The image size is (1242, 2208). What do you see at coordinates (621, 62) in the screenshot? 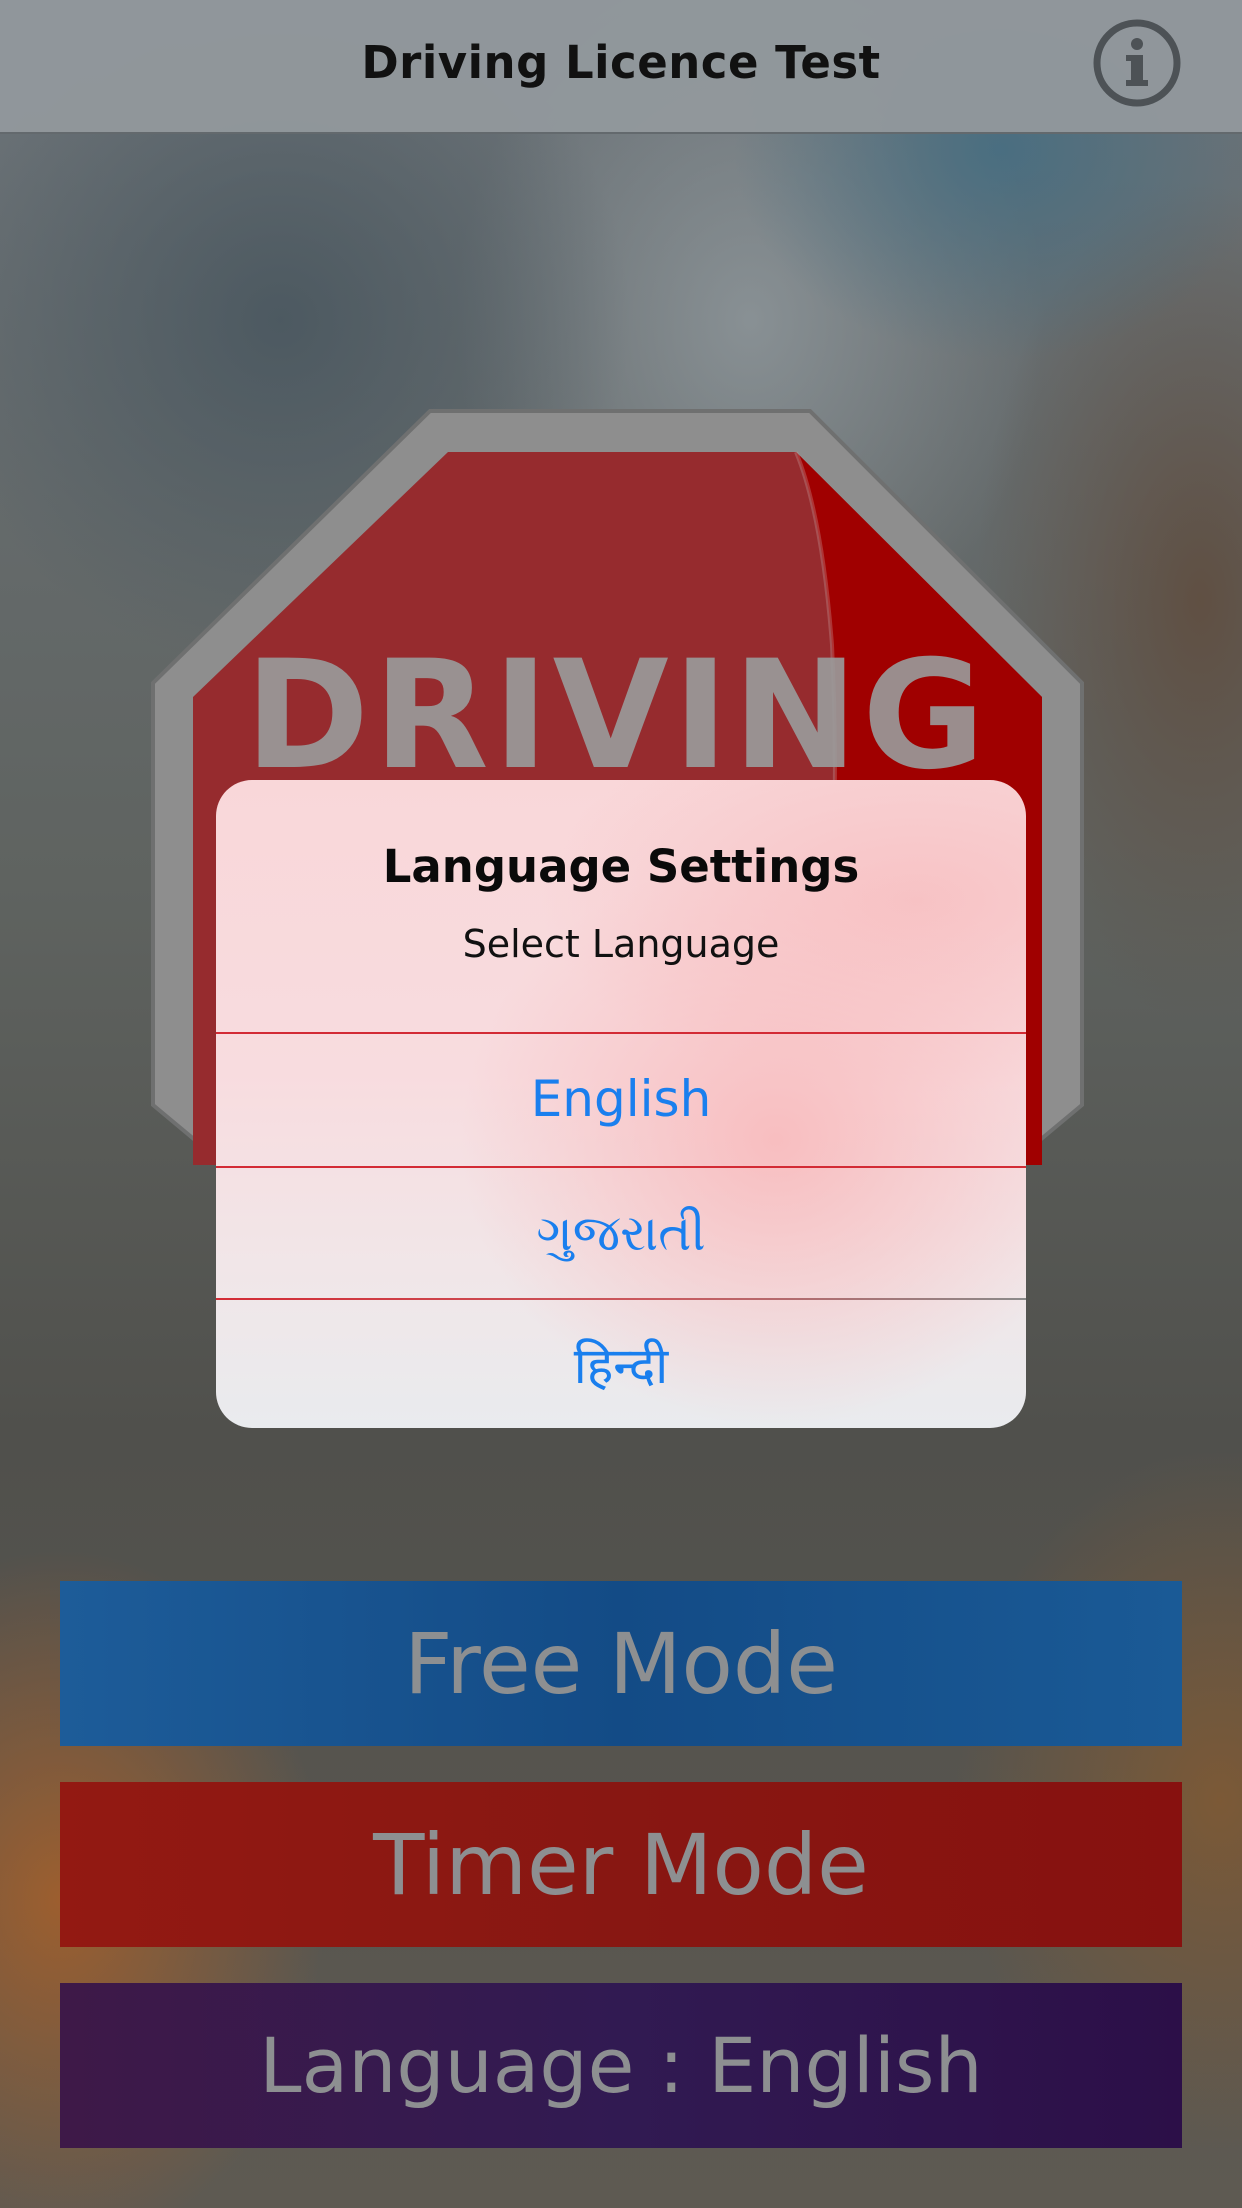
I see `nav-title: Driving Licence Test` at bounding box center [621, 62].